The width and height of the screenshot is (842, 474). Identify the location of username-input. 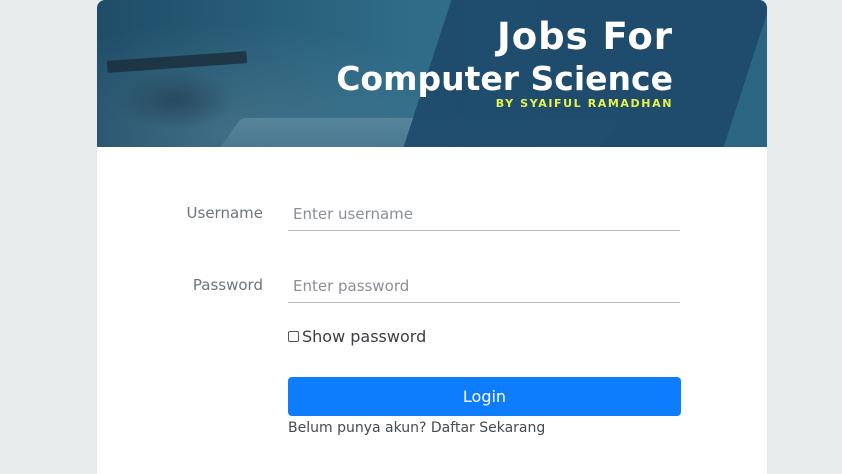
(484, 214).